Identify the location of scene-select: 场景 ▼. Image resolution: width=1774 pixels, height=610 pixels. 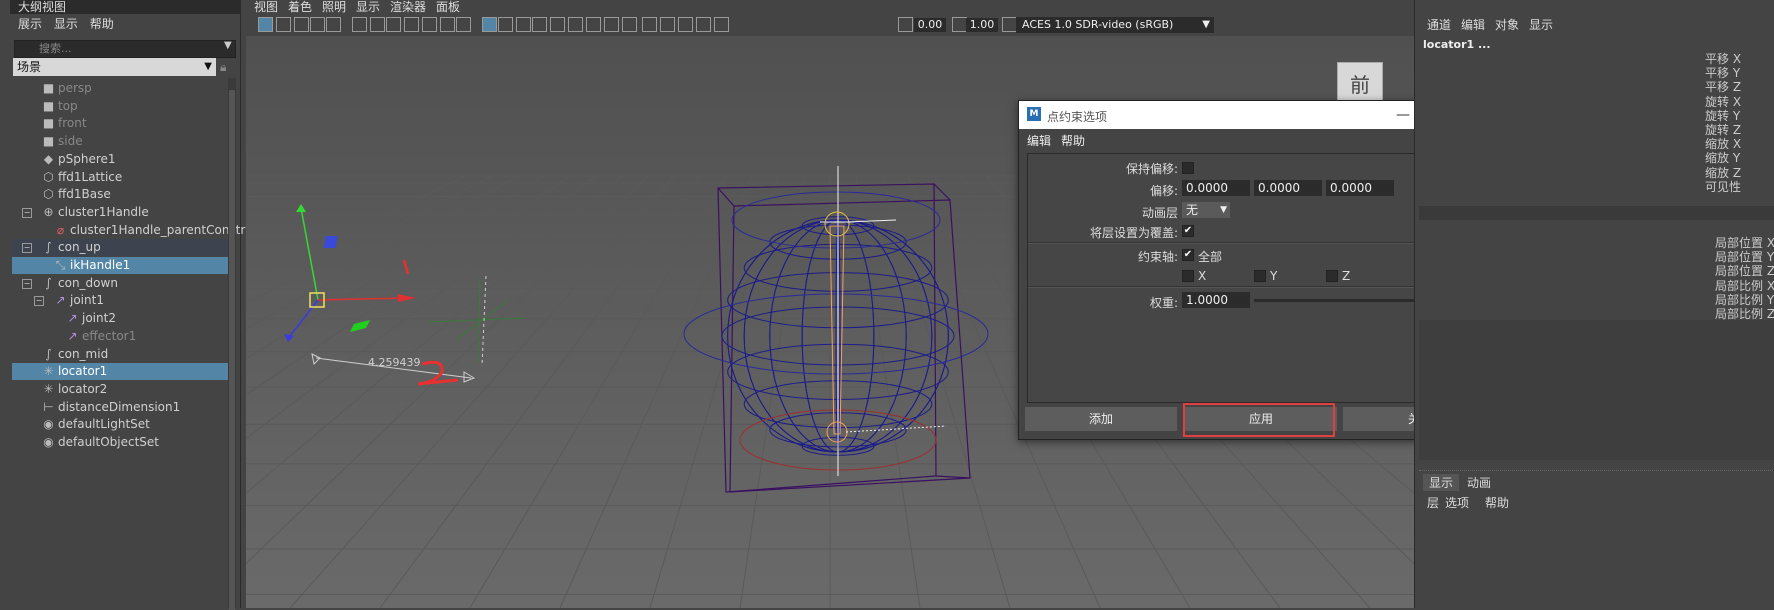
(114, 67).